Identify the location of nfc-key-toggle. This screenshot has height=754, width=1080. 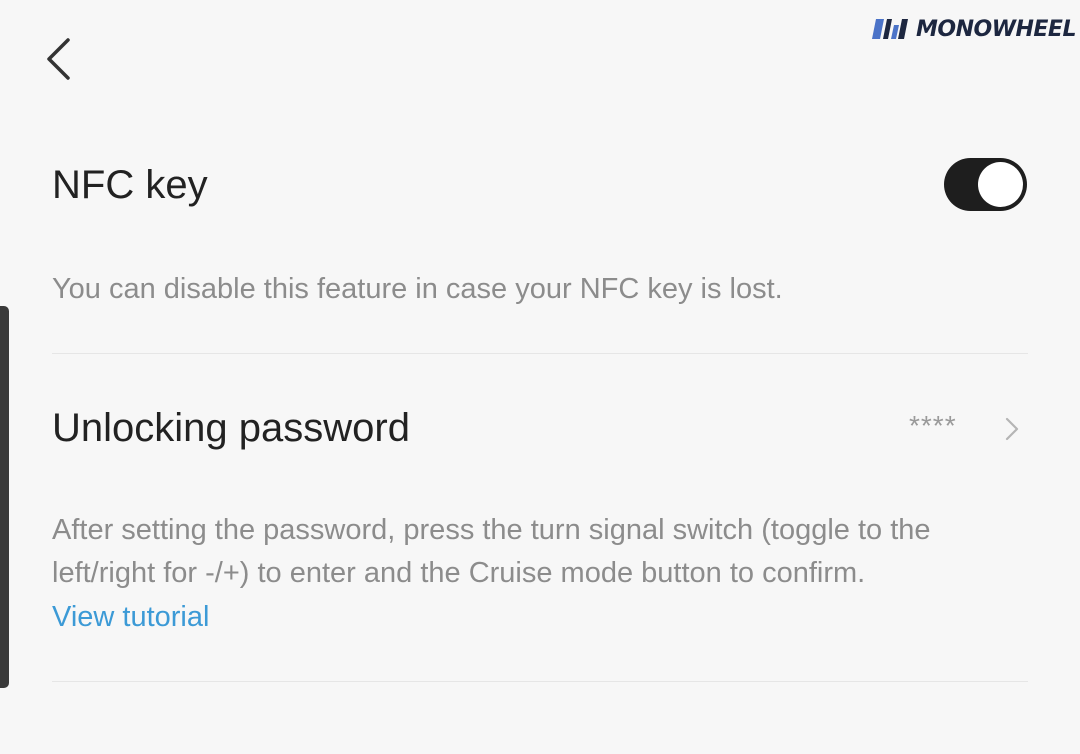
(985, 184).